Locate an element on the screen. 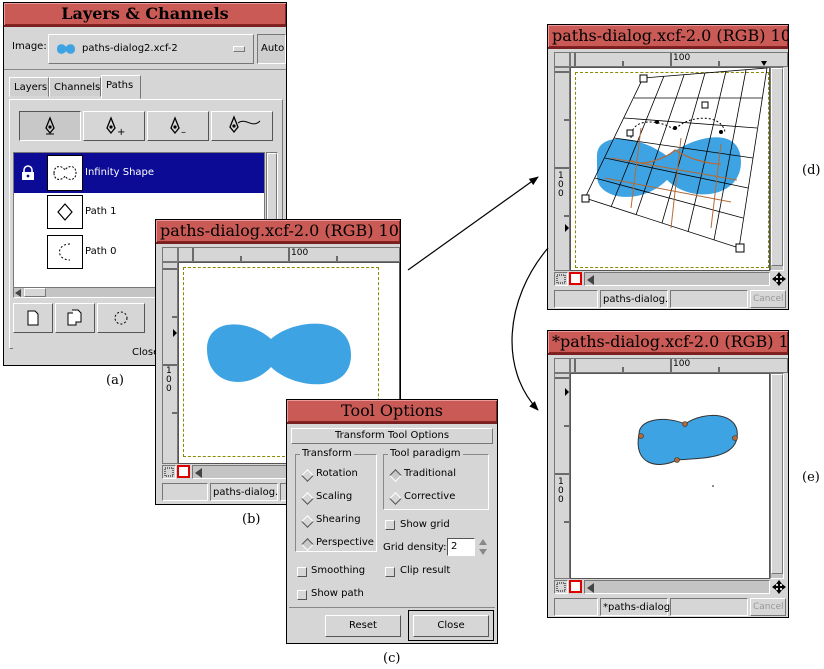 This screenshot has height=669, width=824. tab-paths: Paths is located at coordinates (121, 87).